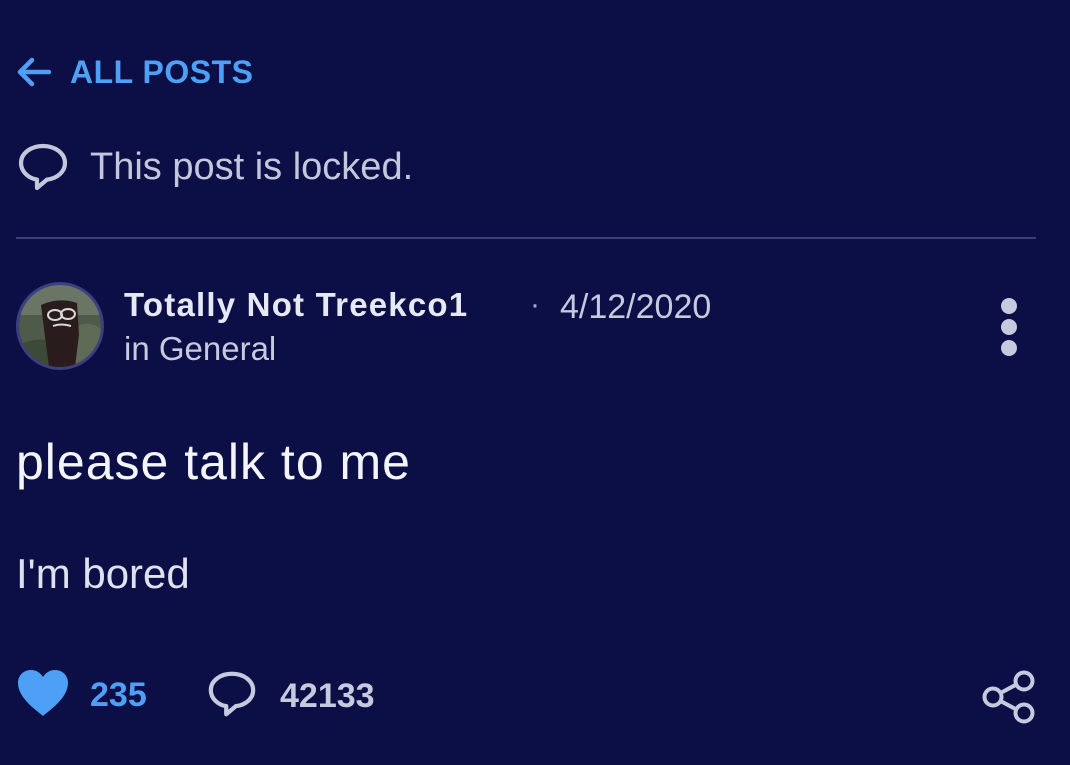 This screenshot has height=765, width=1070. What do you see at coordinates (43, 695) in the screenshot?
I see `heart-icon` at bounding box center [43, 695].